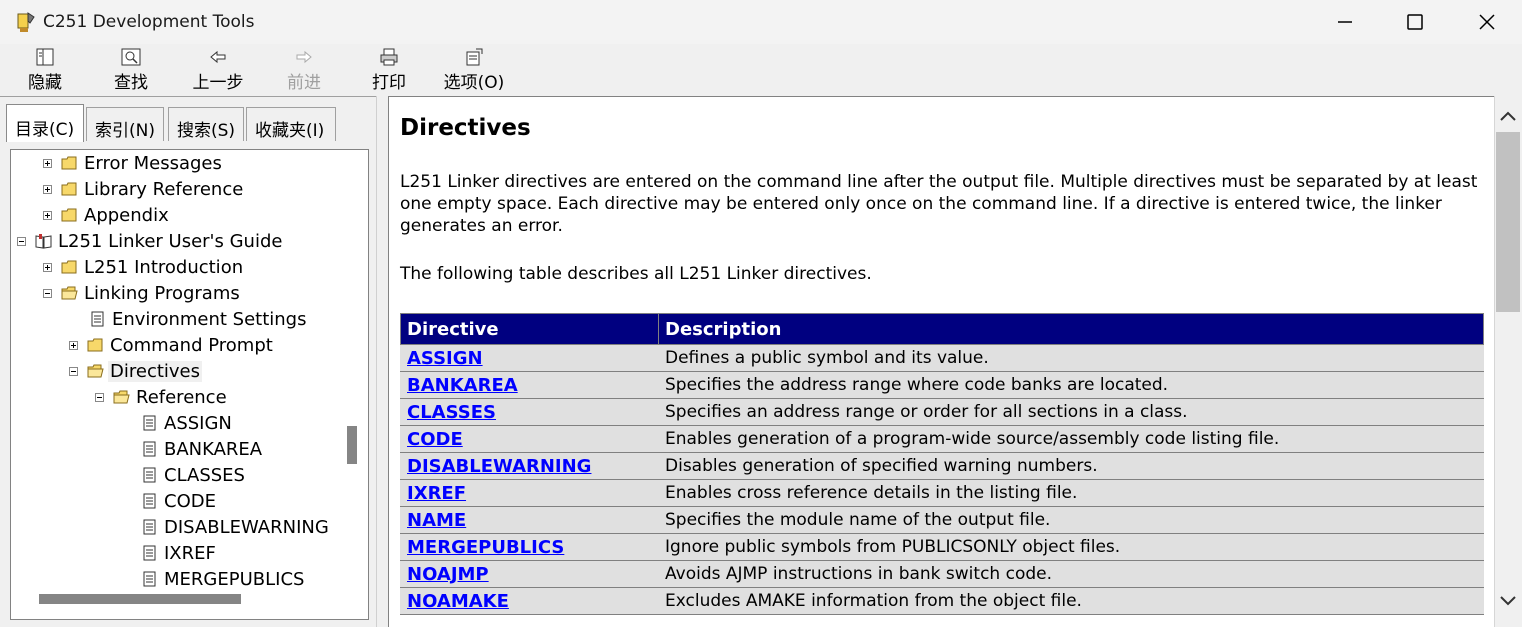 This screenshot has height=627, width=1522. Describe the element at coordinates (448, 574) in the screenshot. I see `directive-link: NOAJMP` at that location.